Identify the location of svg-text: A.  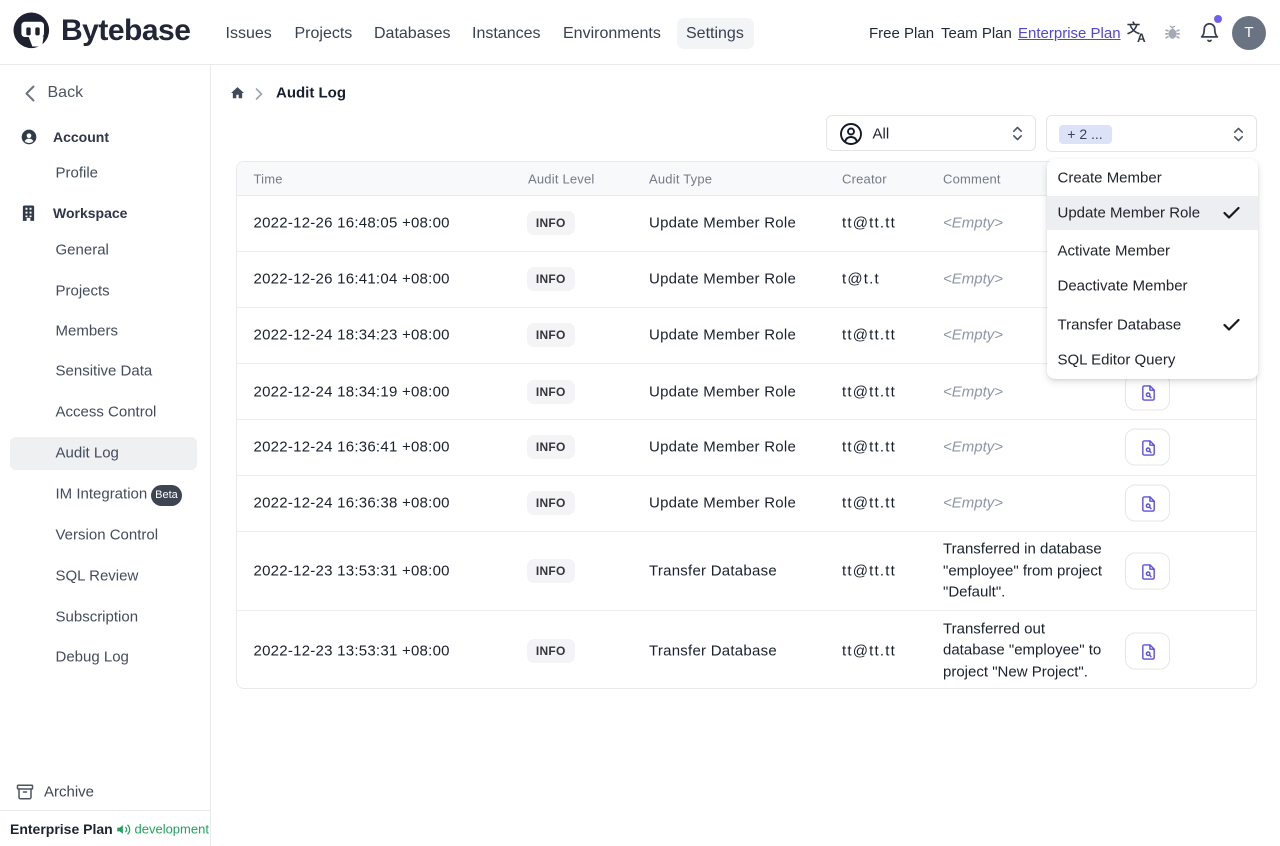
(1141, 37).